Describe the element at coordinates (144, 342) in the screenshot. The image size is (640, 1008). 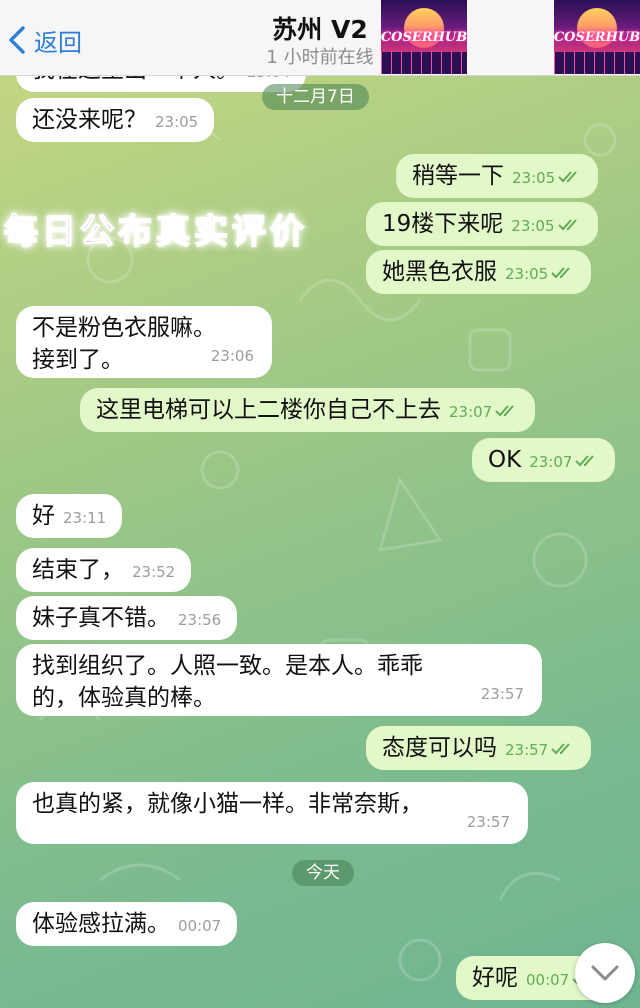
I see `message-bubble: 不是粉色衣服嘛。 接到了。 23:06` at that location.